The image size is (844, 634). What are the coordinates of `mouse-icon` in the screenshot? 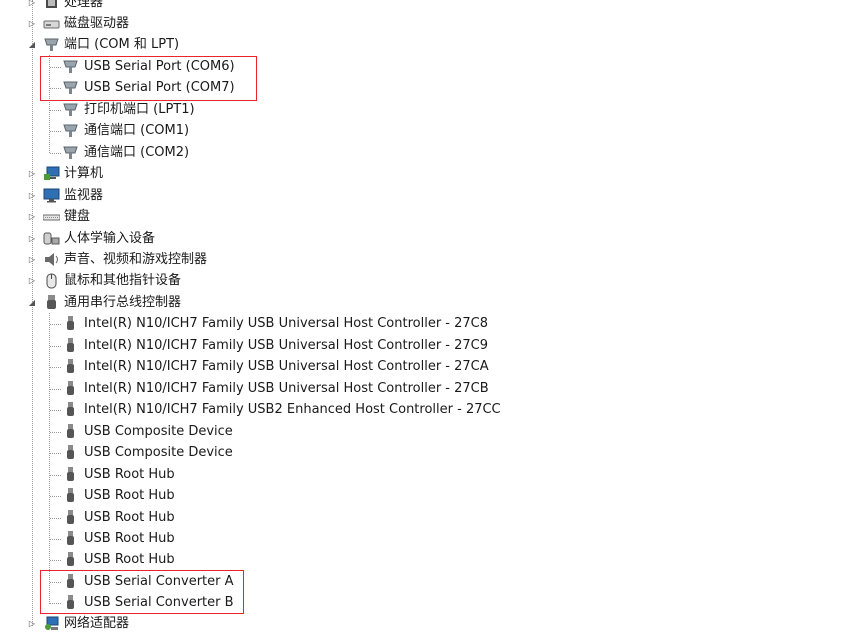 It's located at (51, 280).